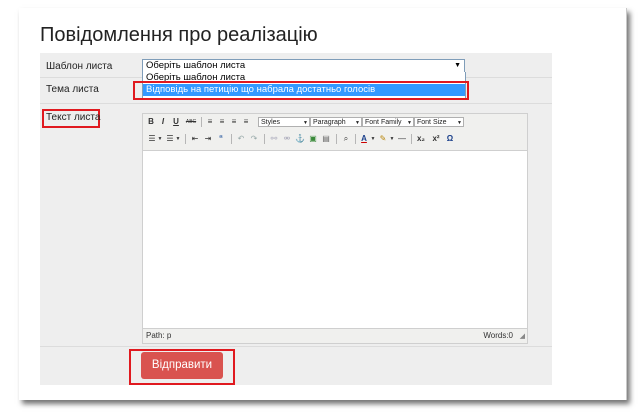  What do you see at coordinates (300, 139) in the screenshot?
I see `anchor-icon: ⚓` at bounding box center [300, 139].